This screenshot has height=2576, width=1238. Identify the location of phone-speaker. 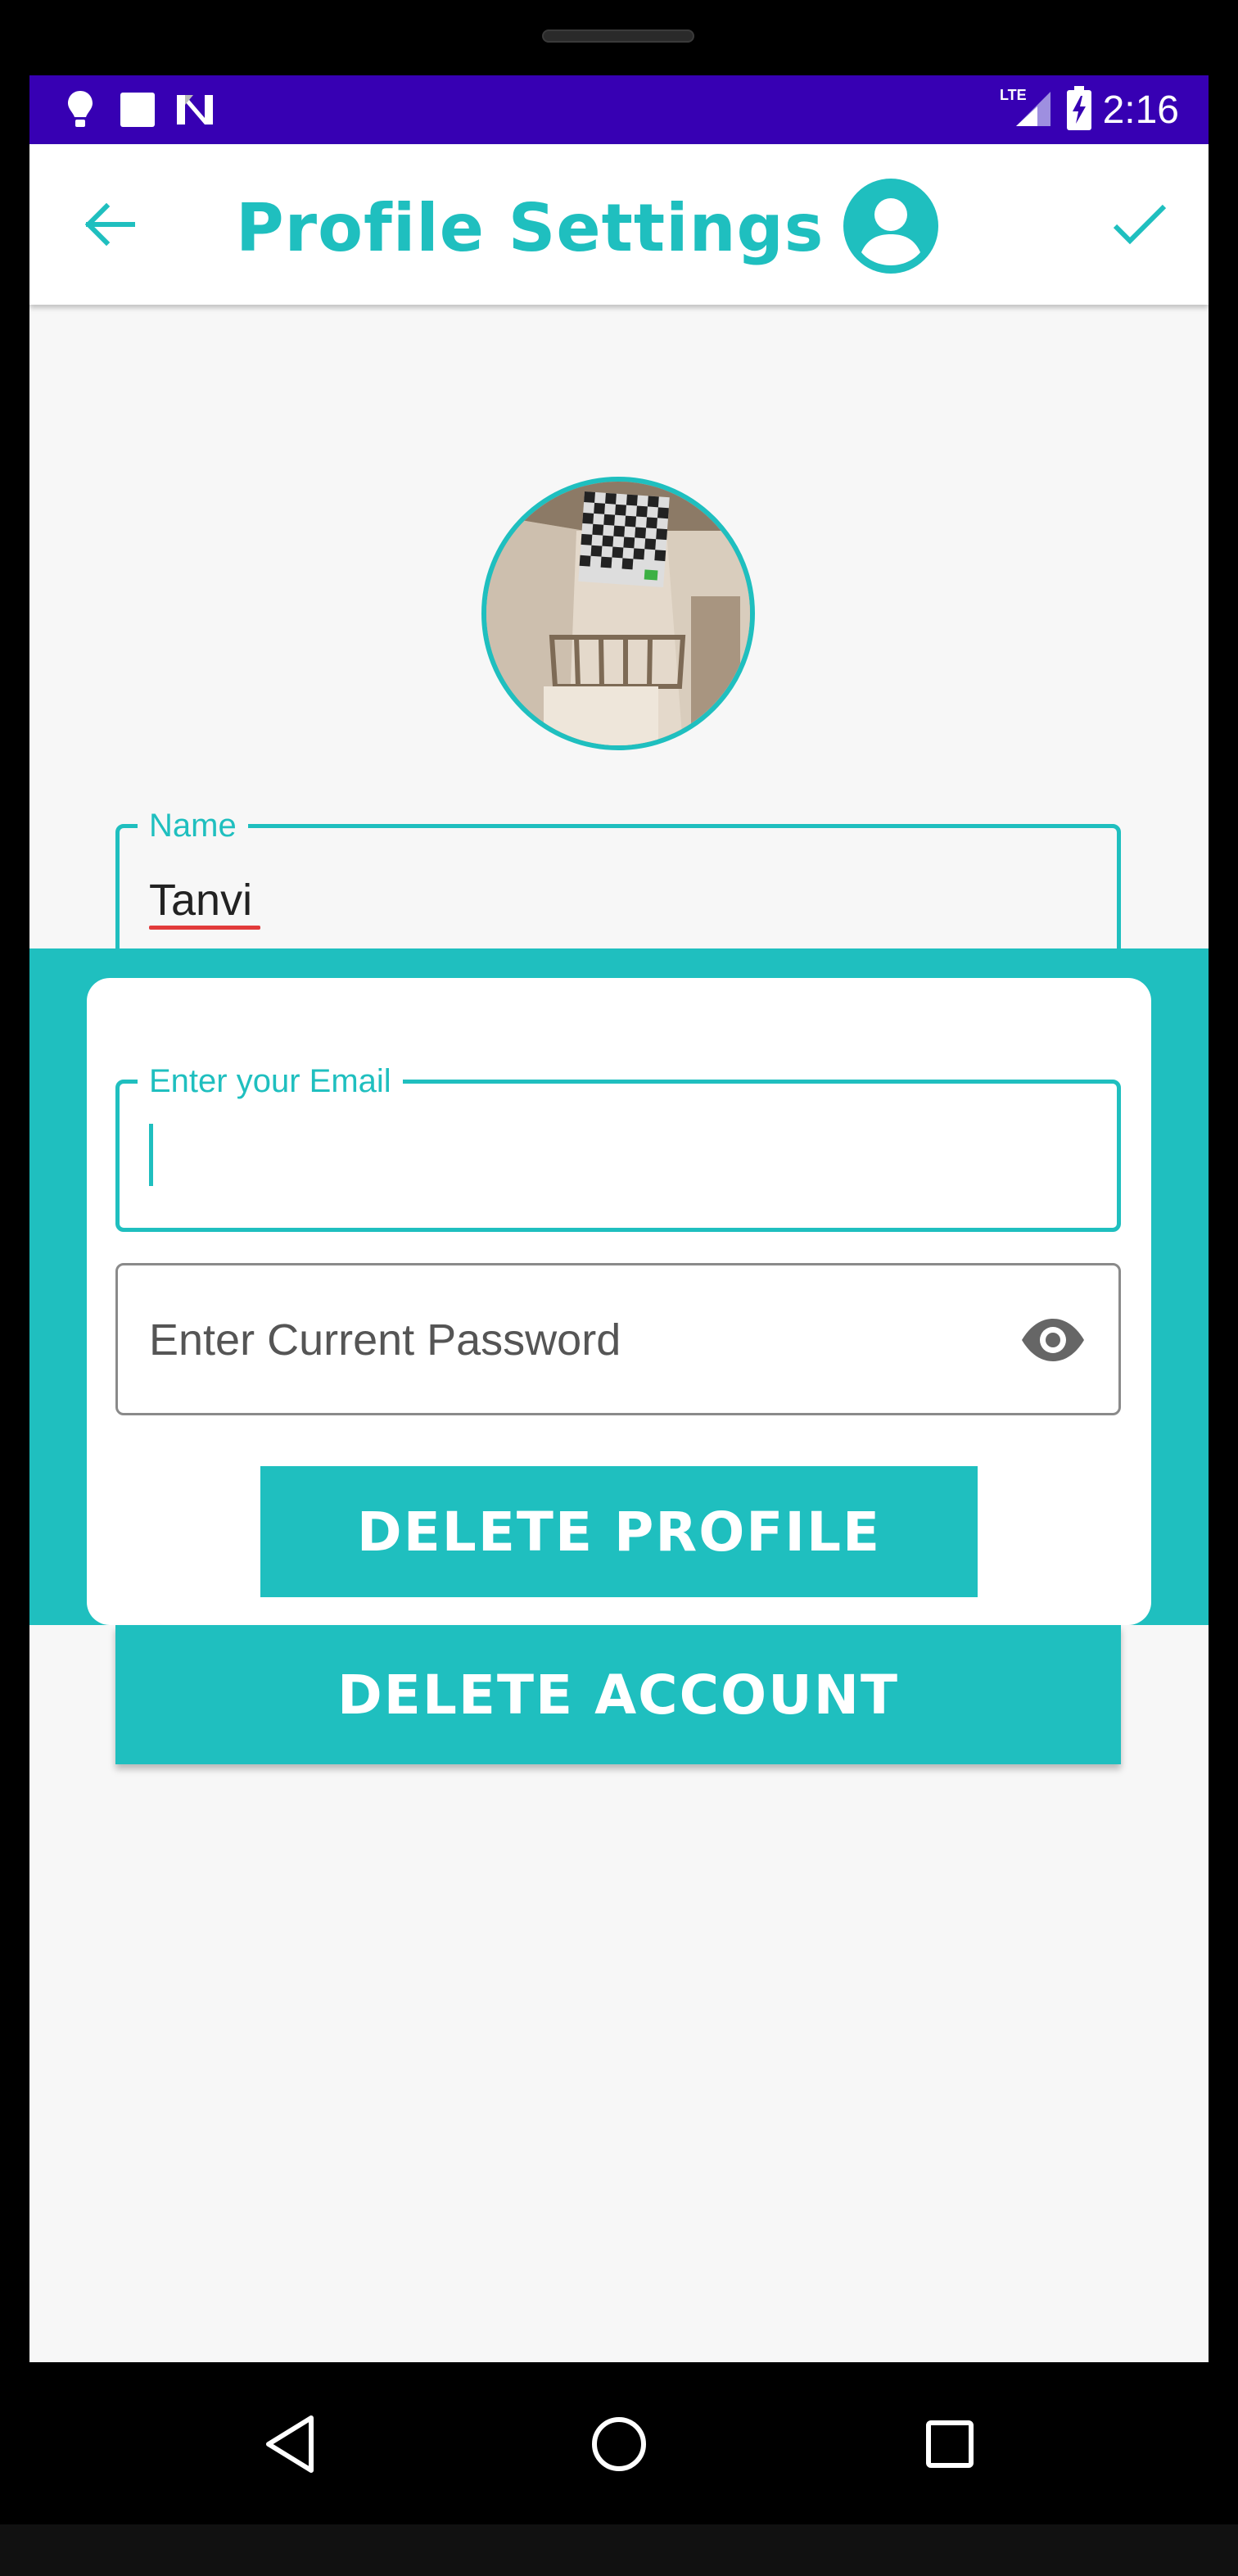
(618, 36).